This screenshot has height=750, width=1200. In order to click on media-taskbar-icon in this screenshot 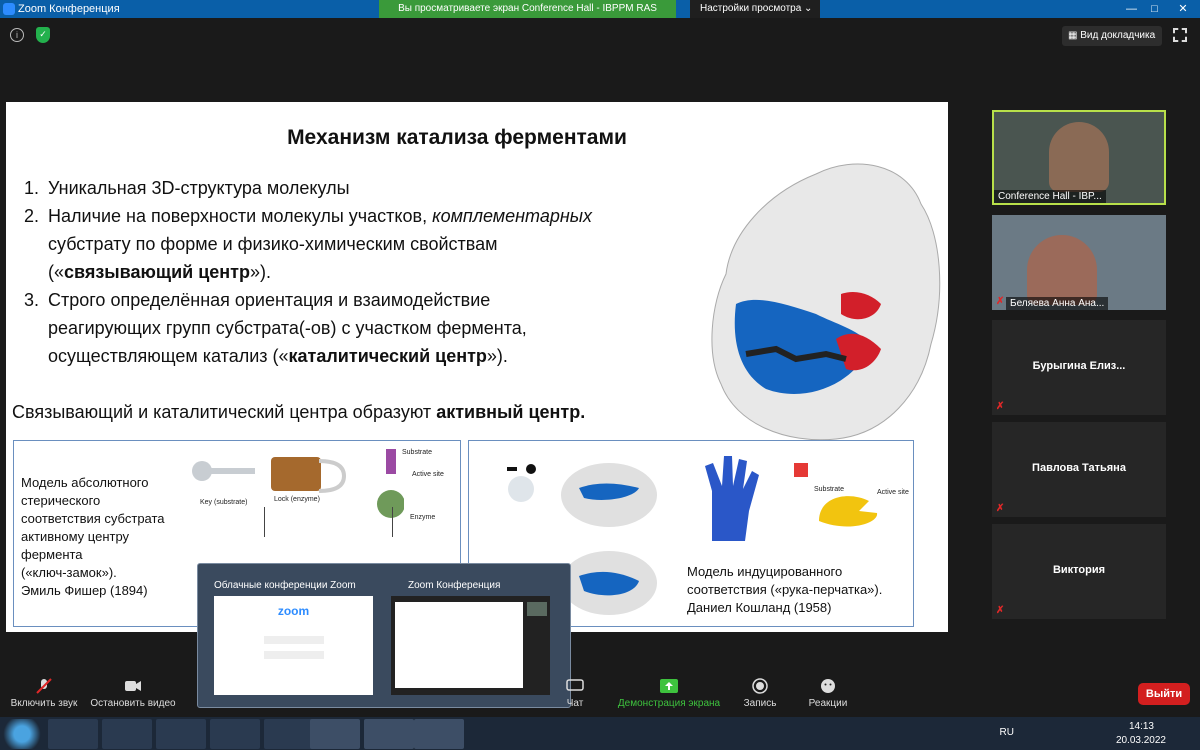, I will do `click(181, 734)`.